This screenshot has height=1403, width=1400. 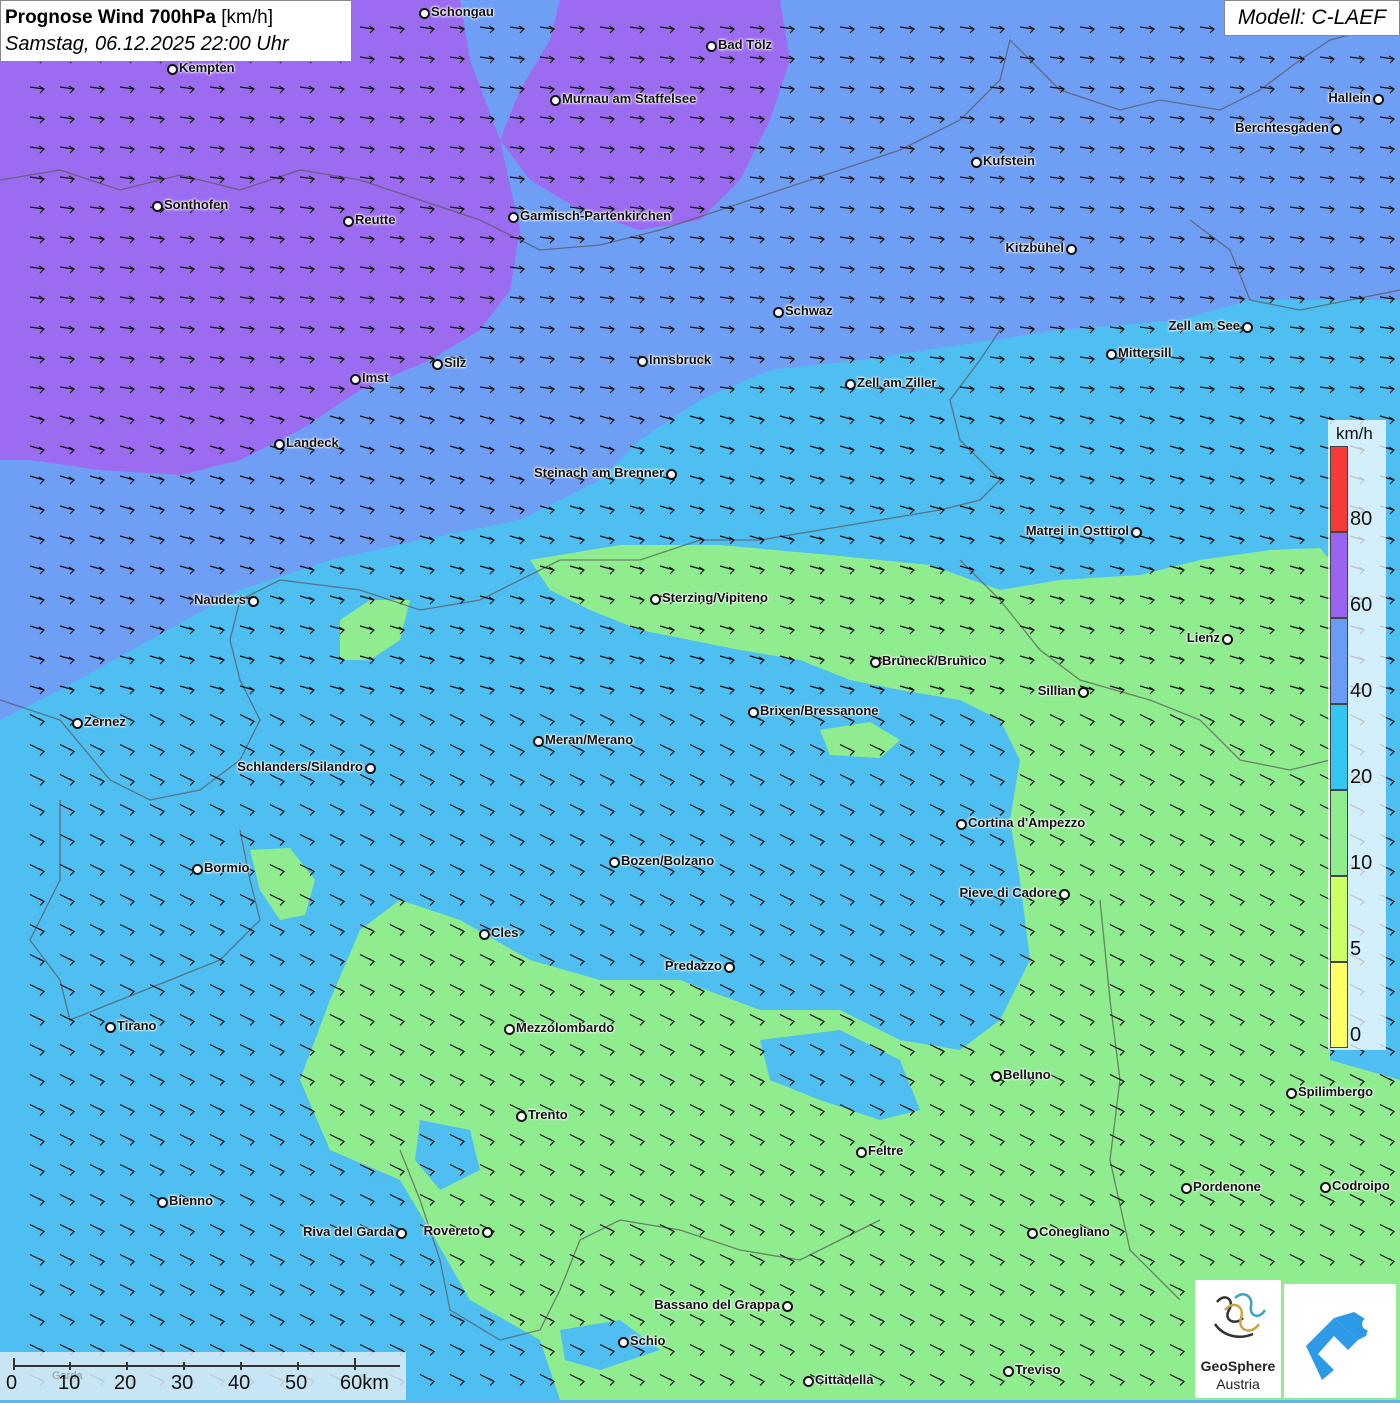 I want to click on scale-tick-label: 60km, so click(x=364, y=1383).